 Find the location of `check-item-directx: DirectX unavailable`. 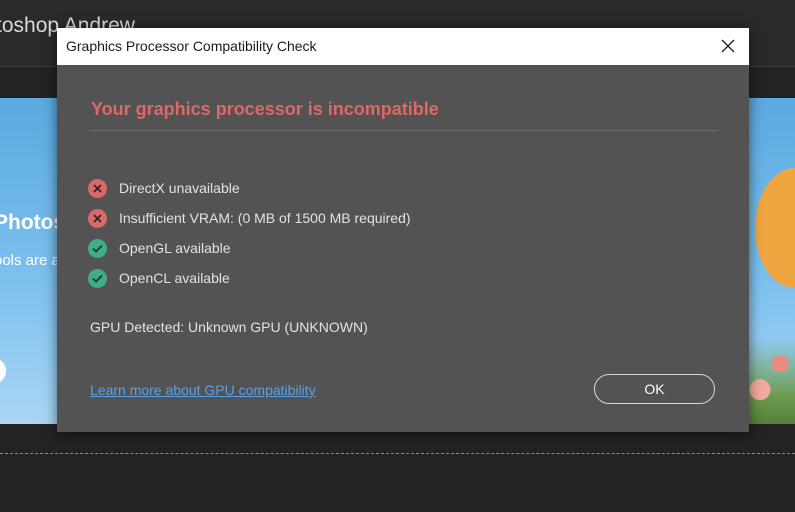

check-item-directx: DirectX unavailable is located at coordinates (249, 188).